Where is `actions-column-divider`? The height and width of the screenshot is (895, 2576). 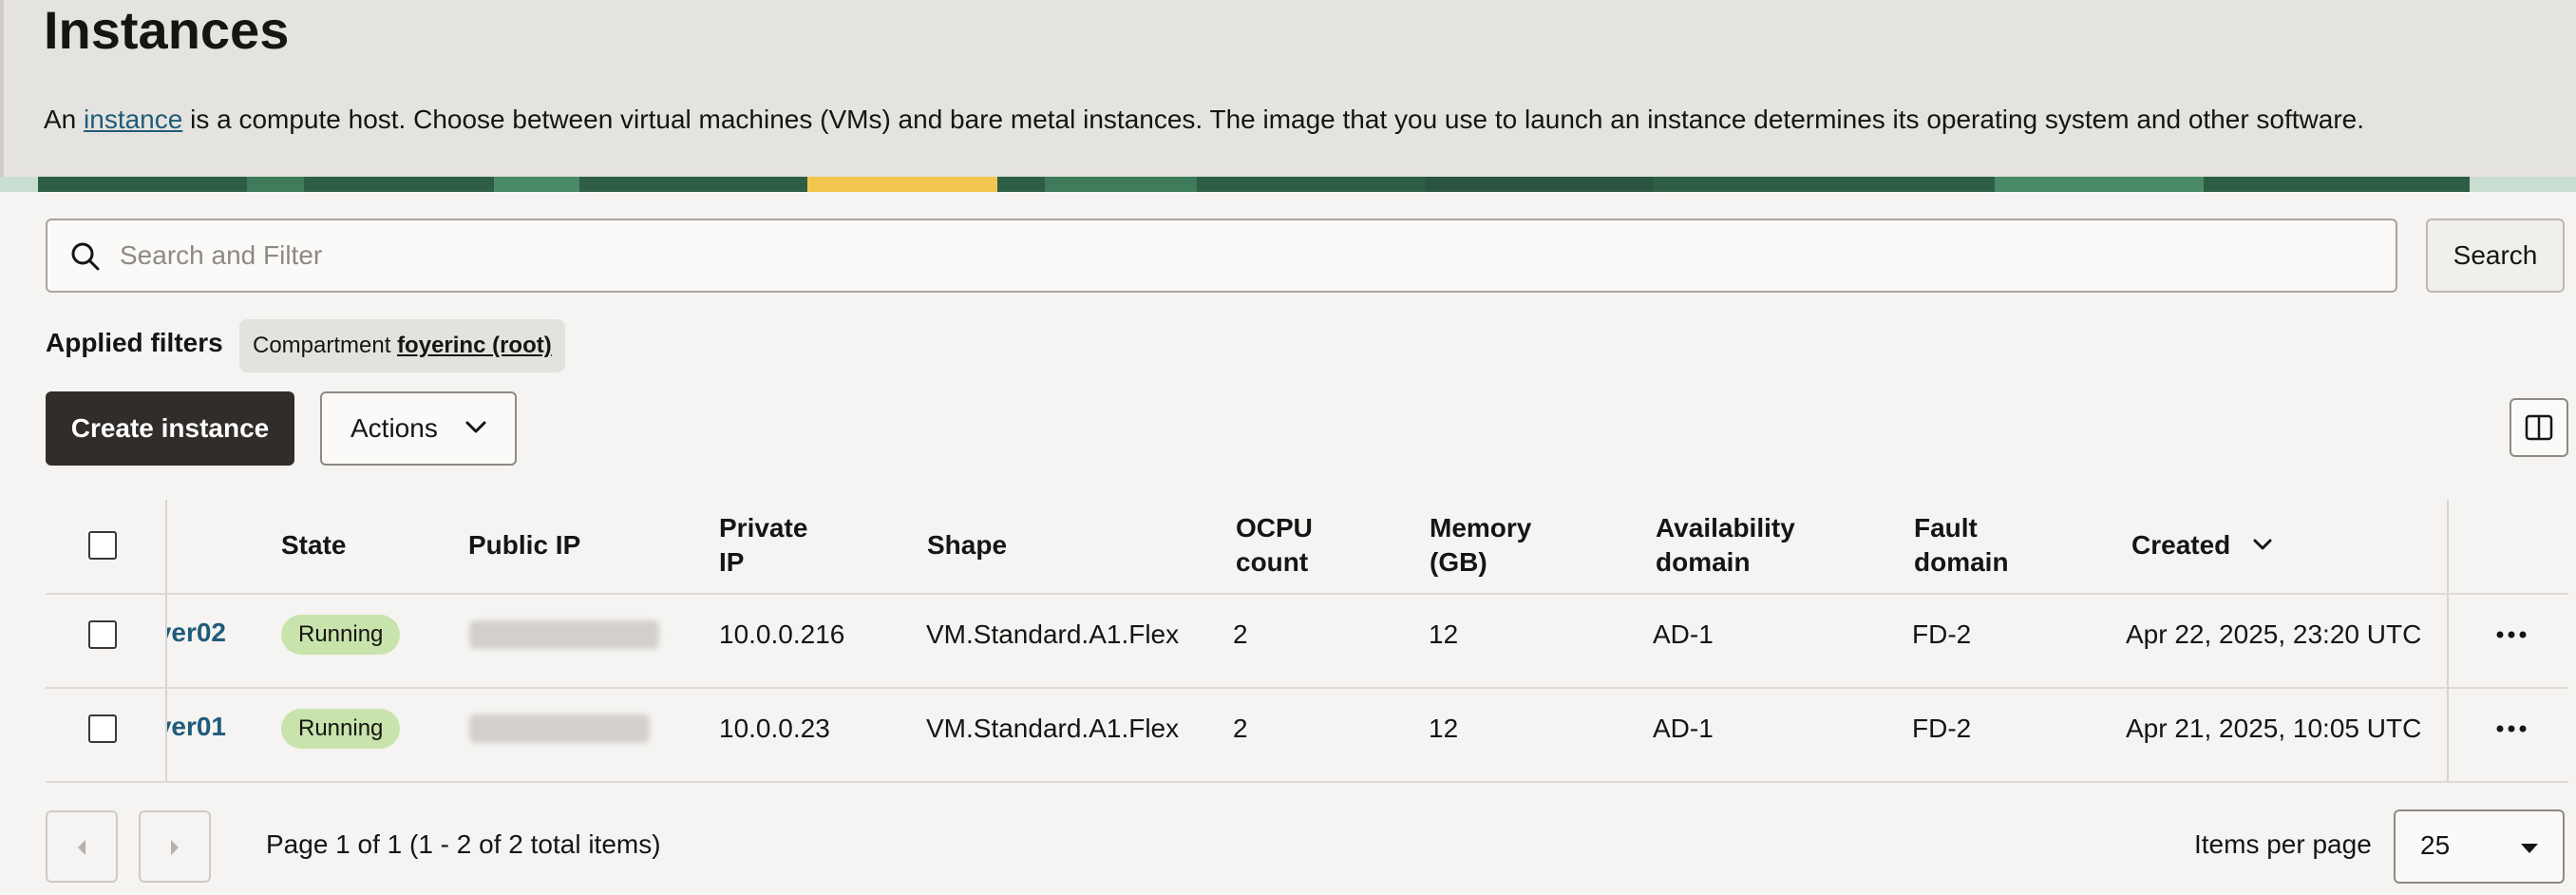 actions-column-divider is located at coordinates (2448, 640).